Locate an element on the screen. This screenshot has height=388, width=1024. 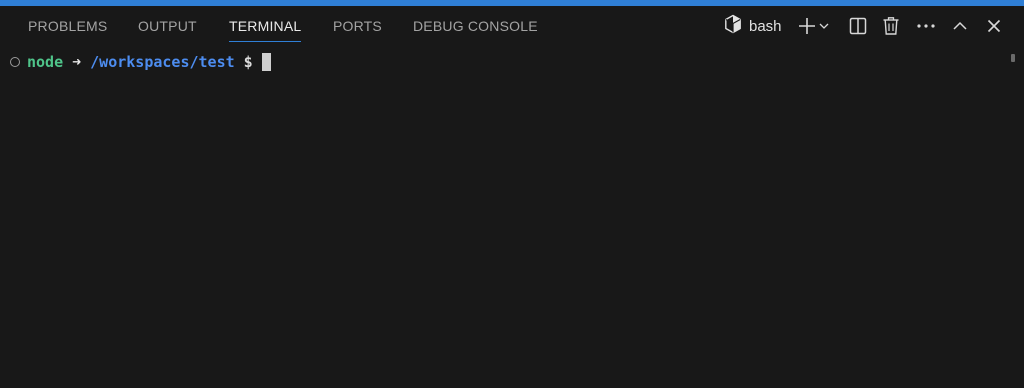
panel-actions: bash is located at coordinates (512, 26).